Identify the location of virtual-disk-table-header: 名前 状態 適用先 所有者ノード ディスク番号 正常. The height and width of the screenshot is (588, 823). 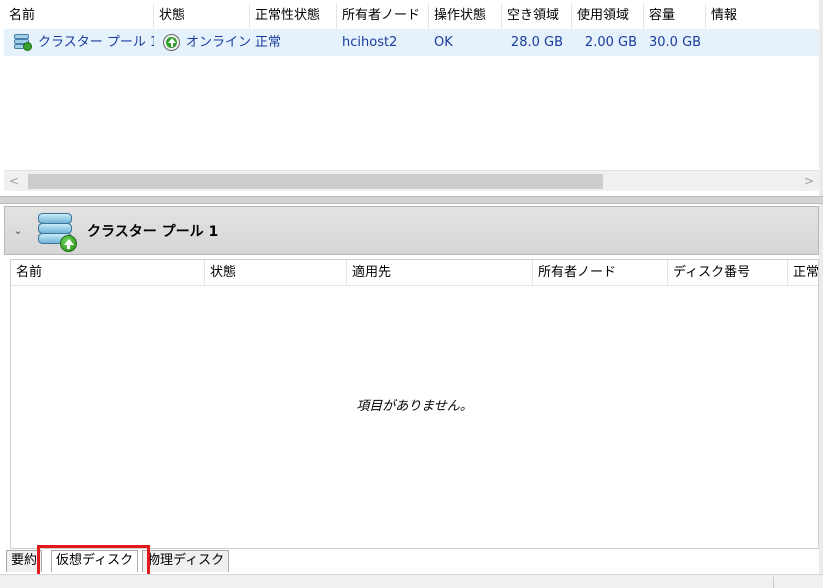
(414, 273).